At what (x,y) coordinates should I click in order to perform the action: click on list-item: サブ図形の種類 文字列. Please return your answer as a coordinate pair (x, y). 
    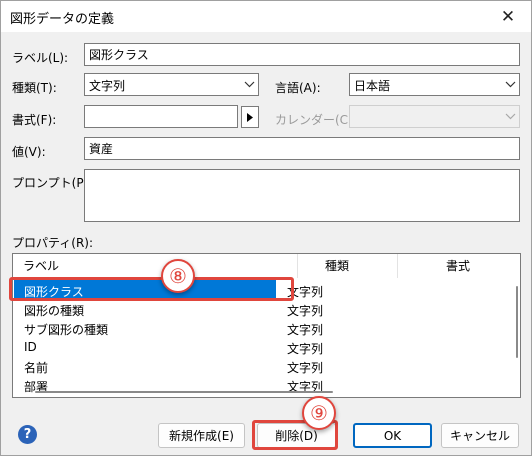
    Looking at the image, I should click on (266, 327).